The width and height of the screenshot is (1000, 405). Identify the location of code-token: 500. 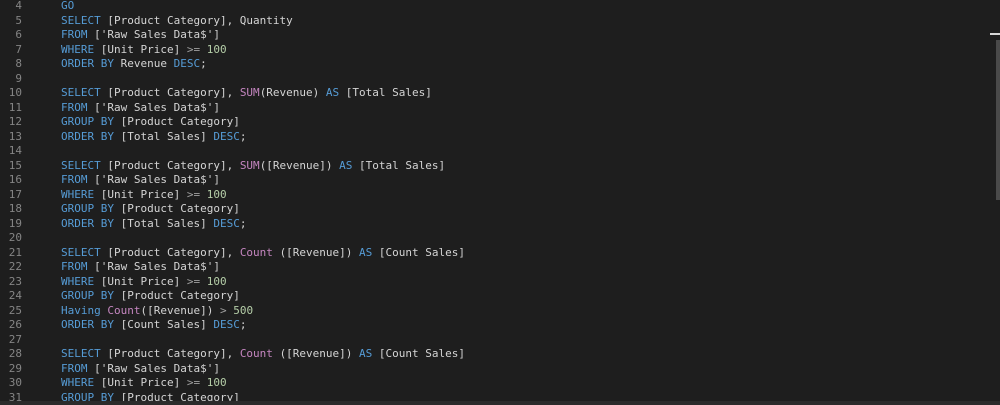
(243, 310).